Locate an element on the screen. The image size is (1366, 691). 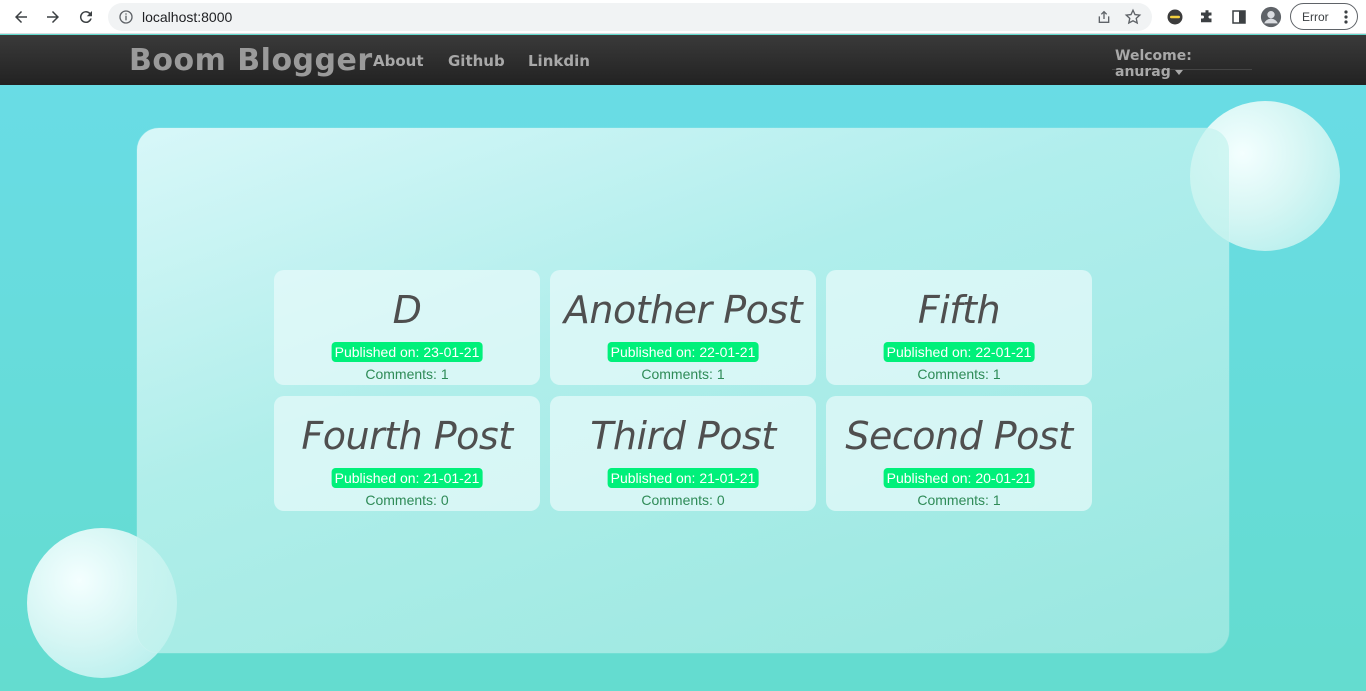
post-card: Fifth Published on: 22-01-21 Comments: 1 is located at coordinates (959, 327).